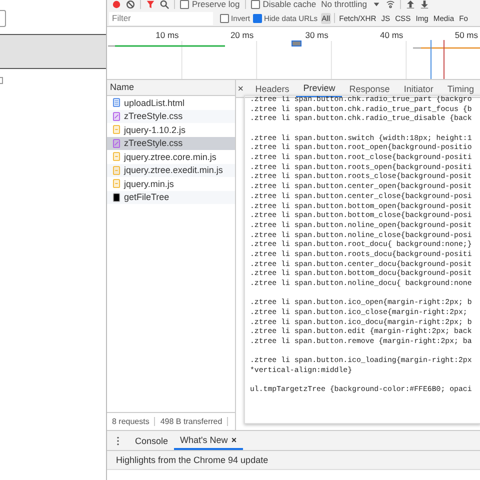 The width and height of the screenshot is (480, 480). I want to click on detail-tab: Headers, so click(272, 88).